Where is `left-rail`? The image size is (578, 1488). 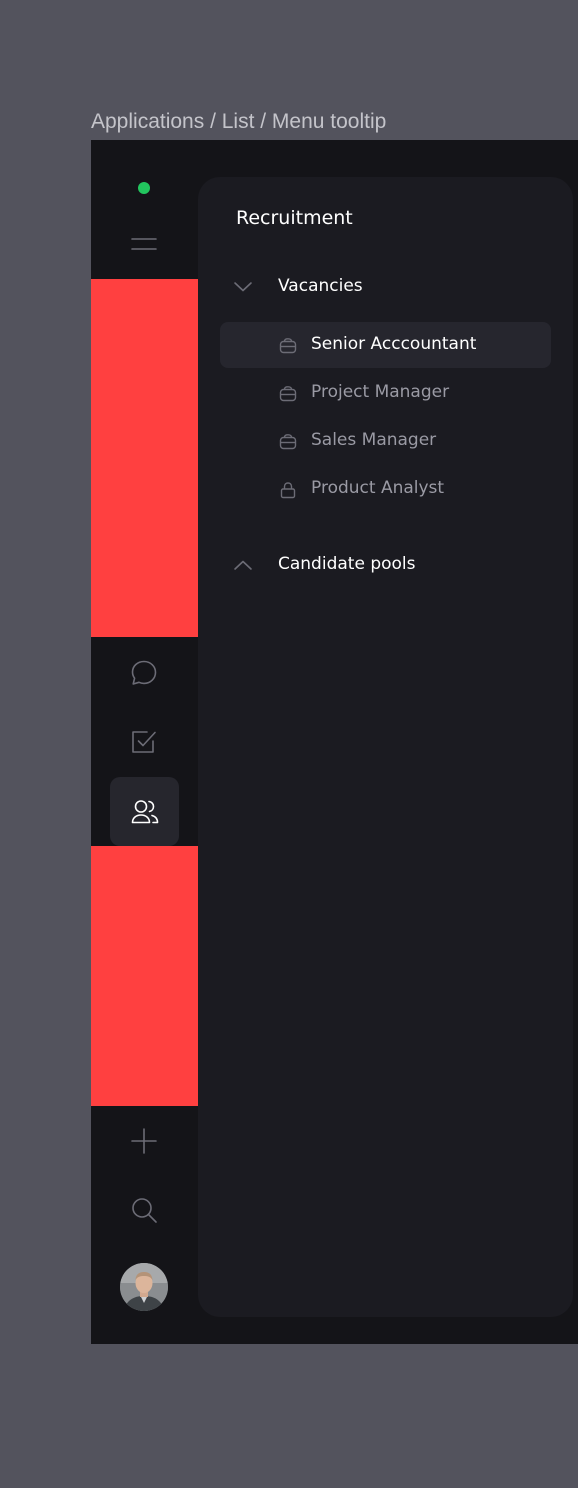 left-rail is located at coordinates (144, 742).